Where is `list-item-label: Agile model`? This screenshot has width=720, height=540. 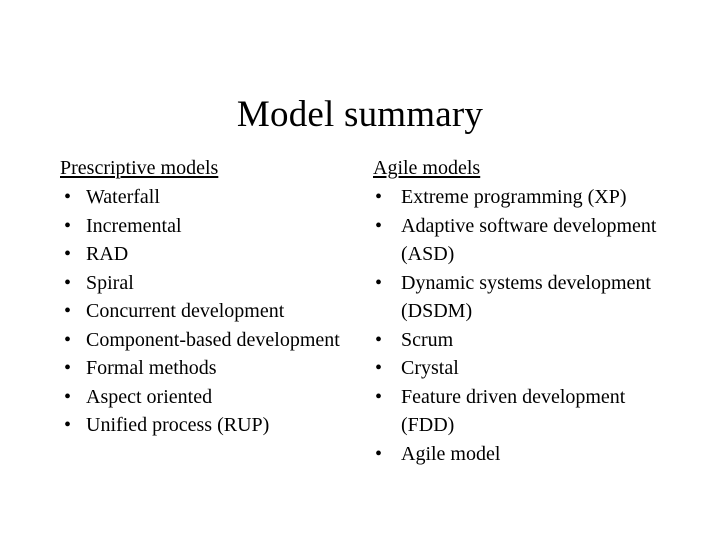 list-item-label: Agile model is located at coordinates (451, 453).